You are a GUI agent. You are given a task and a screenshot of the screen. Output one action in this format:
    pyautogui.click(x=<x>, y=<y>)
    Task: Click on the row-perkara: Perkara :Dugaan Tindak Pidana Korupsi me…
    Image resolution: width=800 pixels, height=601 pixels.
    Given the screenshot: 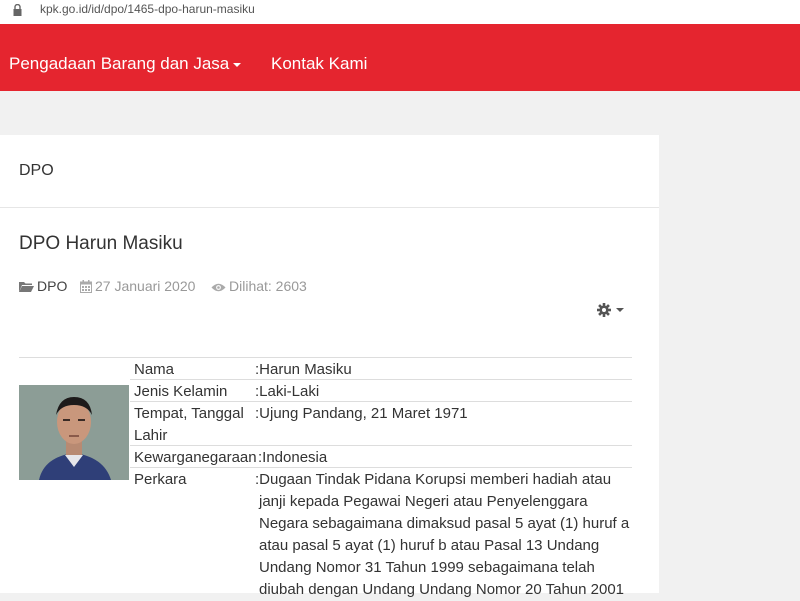 What is the action you would take?
    pyautogui.click(x=381, y=532)
    